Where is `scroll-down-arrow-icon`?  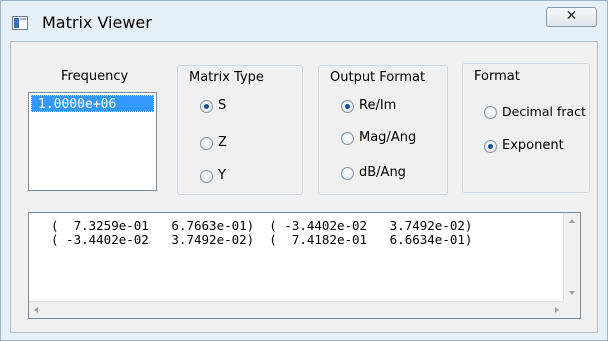
scroll-down-arrow-icon is located at coordinates (572, 293).